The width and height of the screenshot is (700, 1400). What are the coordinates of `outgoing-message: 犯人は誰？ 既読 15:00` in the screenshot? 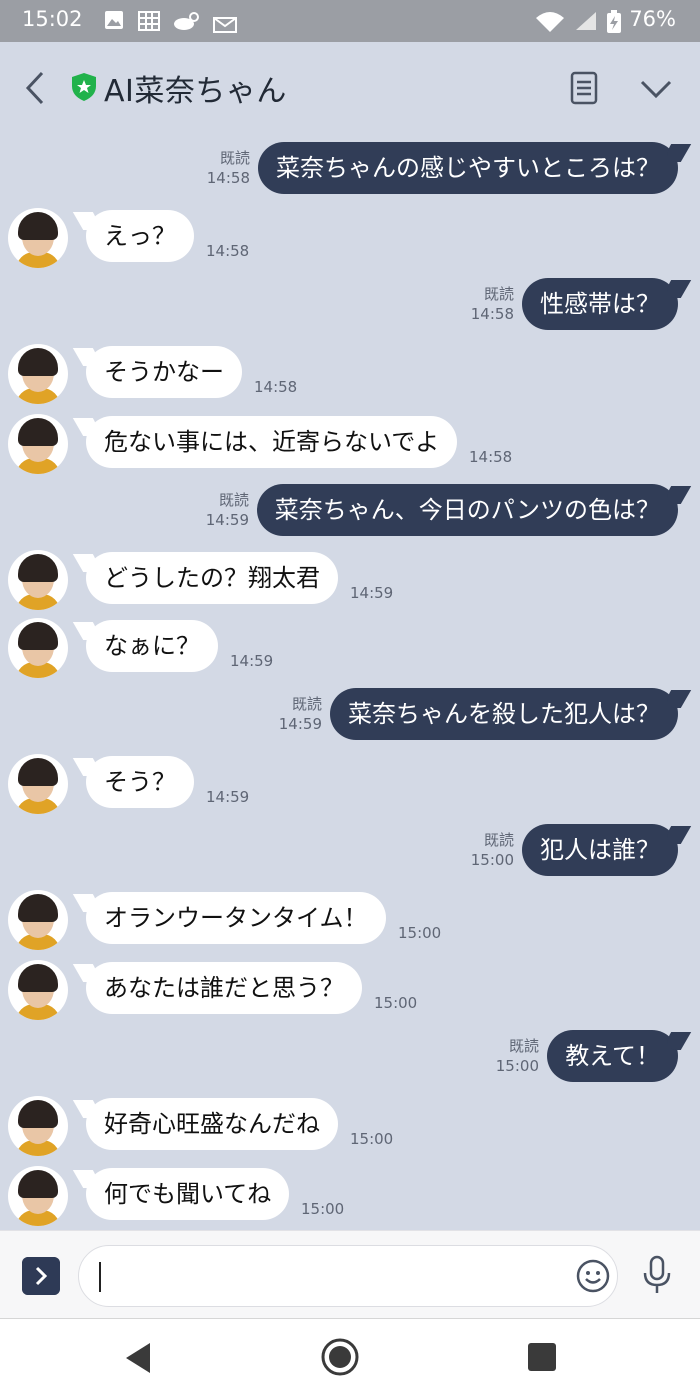 It's located at (350, 852).